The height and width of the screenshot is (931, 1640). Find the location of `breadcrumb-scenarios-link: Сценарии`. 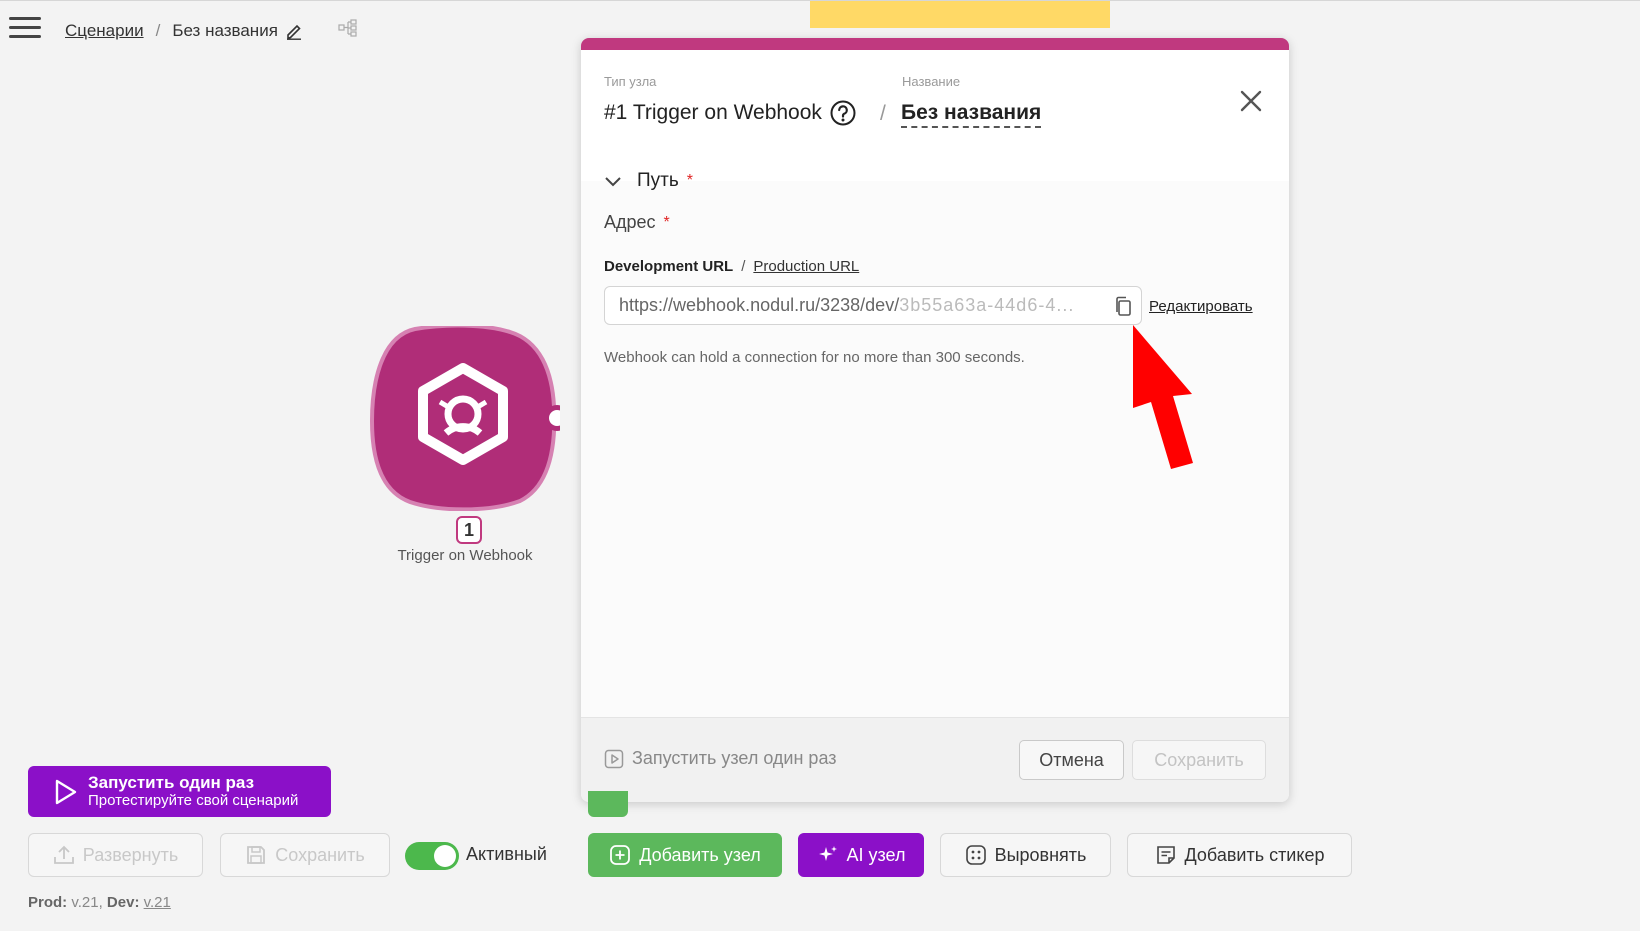

breadcrumb-scenarios-link: Сценарии is located at coordinates (104, 31).